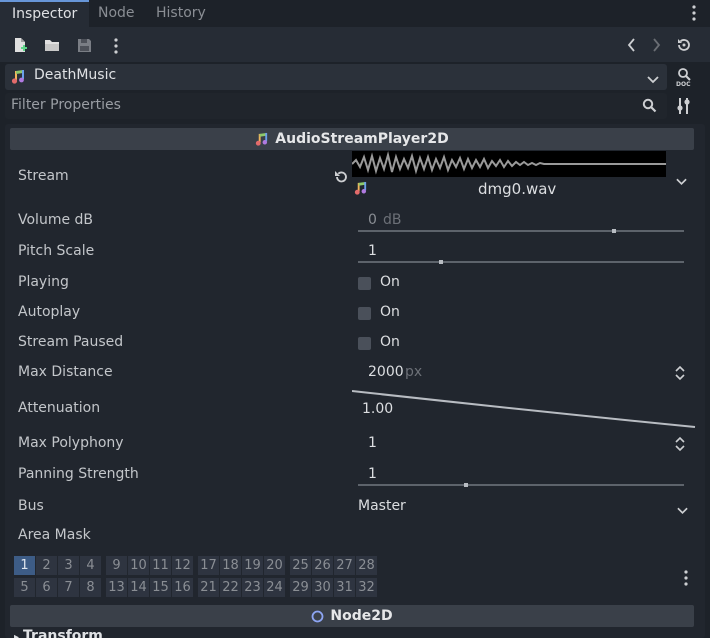 The image size is (710, 638). I want to click on attenuation-curve, so click(524, 408).